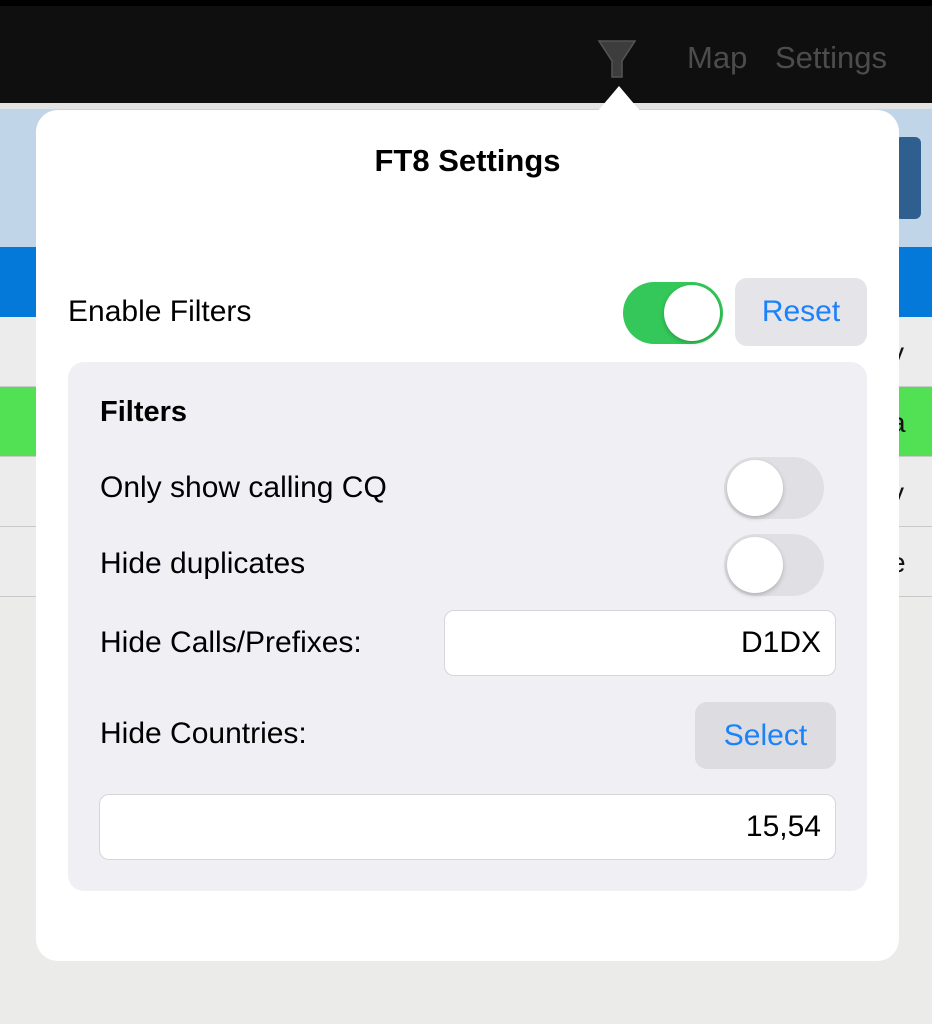 This screenshot has height=1024, width=932. Describe the element at coordinates (617, 59) in the screenshot. I see `funnel-icon` at that location.